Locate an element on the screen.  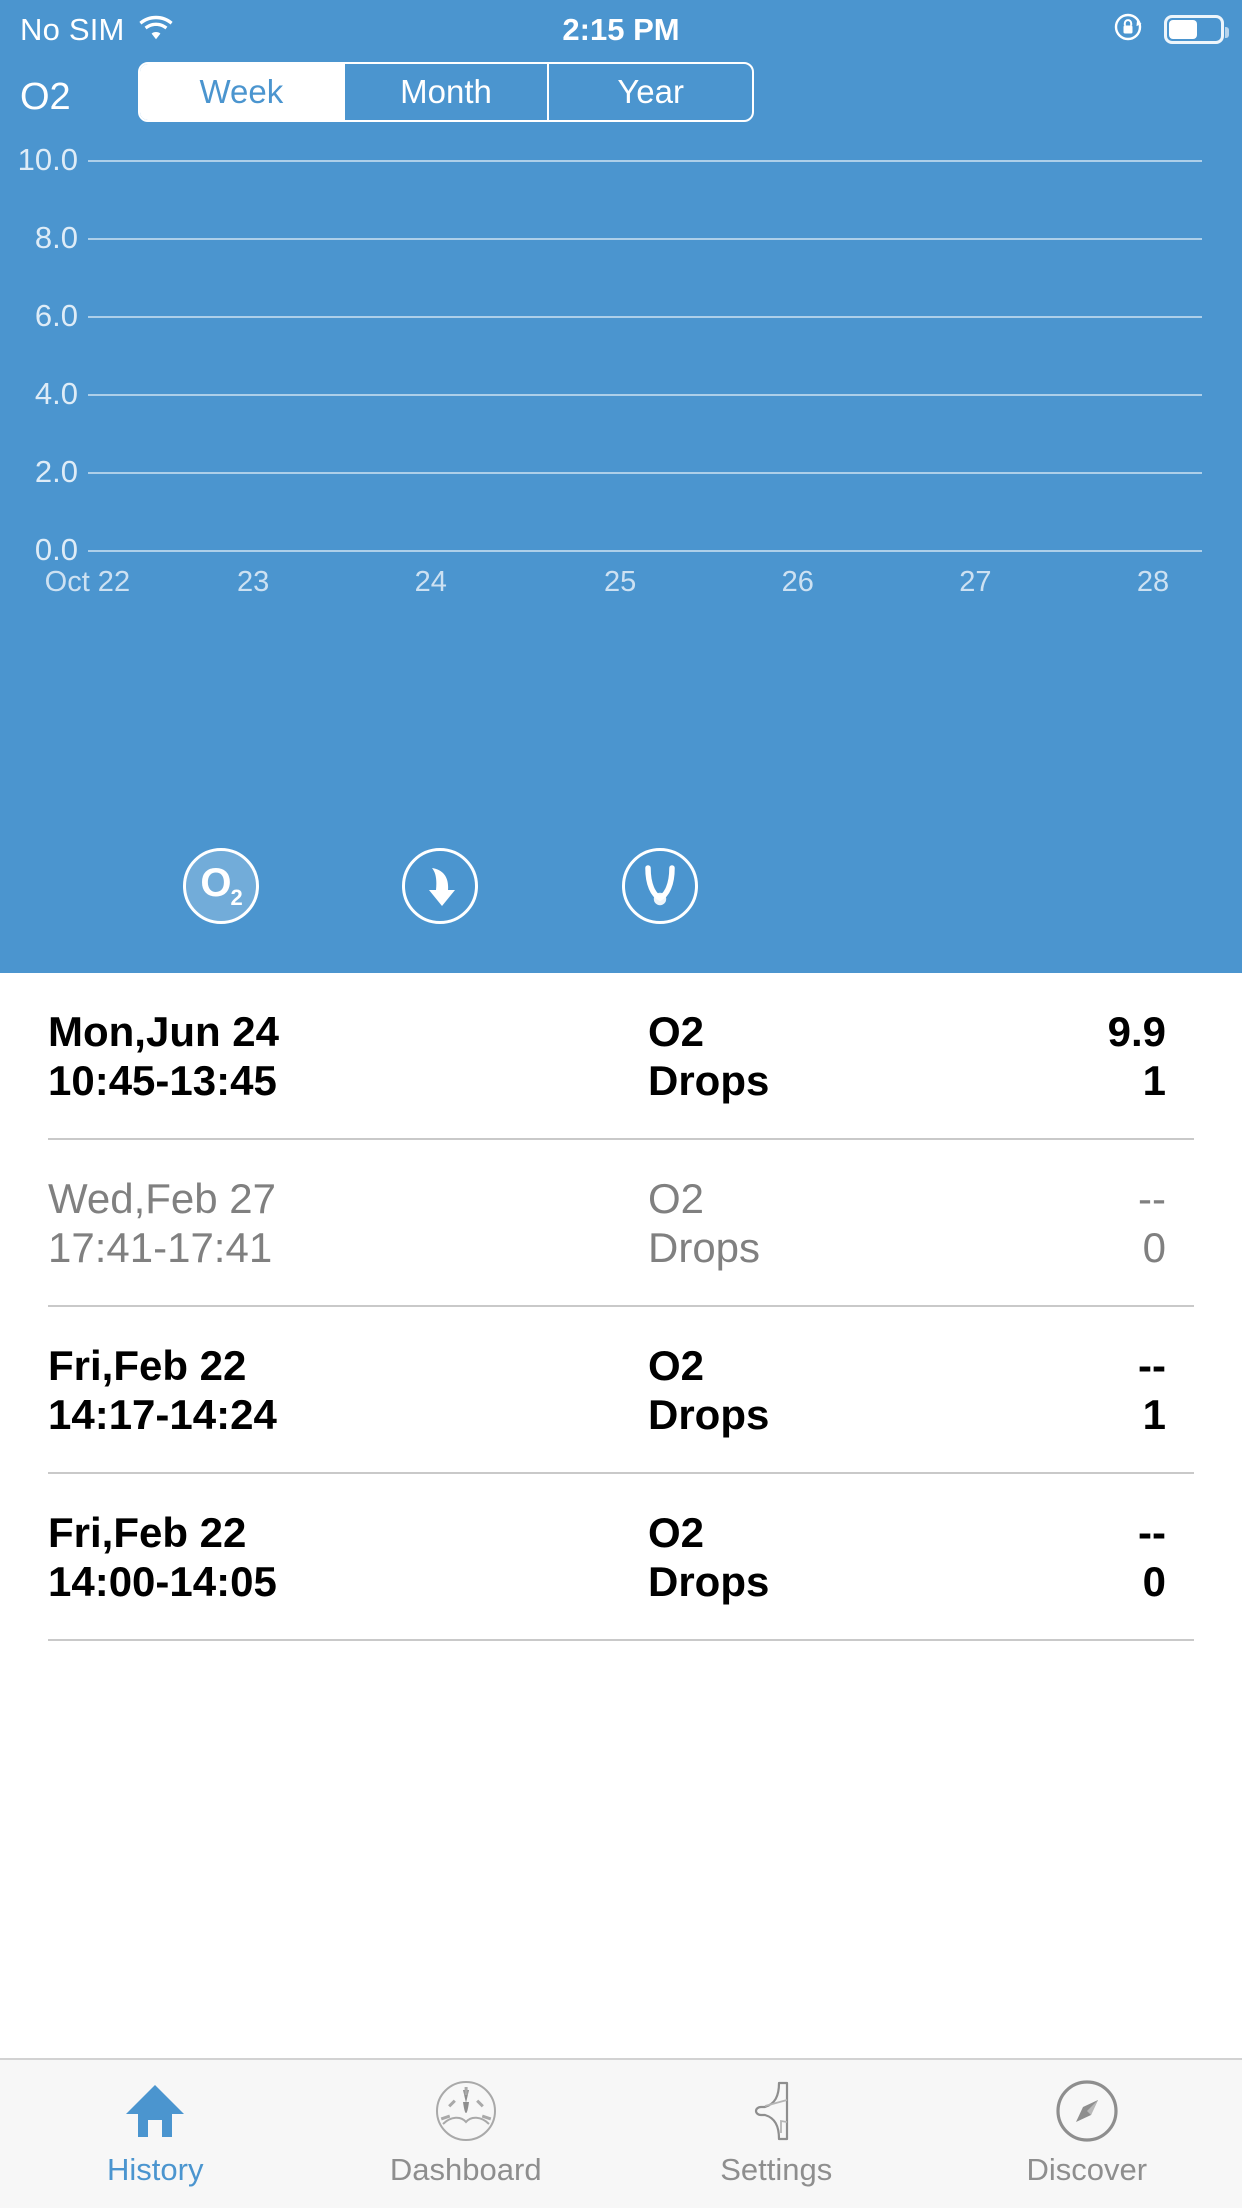
x-axis-tick: 24 is located at coordinates (430, 582).